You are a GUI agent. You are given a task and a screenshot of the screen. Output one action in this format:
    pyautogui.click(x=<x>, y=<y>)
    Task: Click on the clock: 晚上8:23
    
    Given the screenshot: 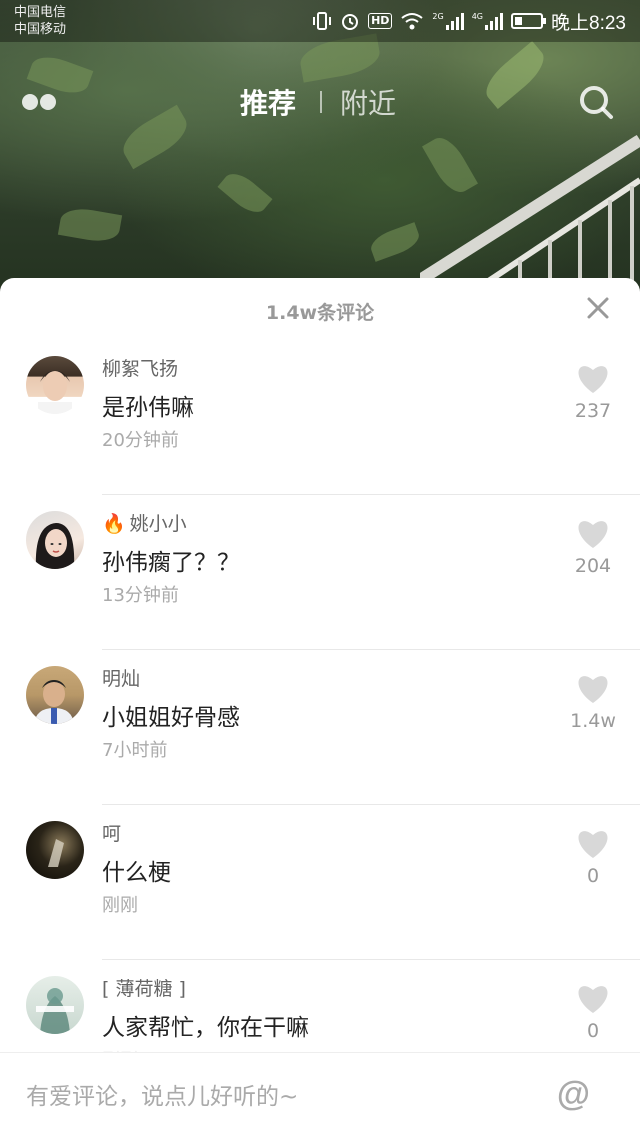 What is the action you would take?
    pyautogui.click(x=588, y=23)
    